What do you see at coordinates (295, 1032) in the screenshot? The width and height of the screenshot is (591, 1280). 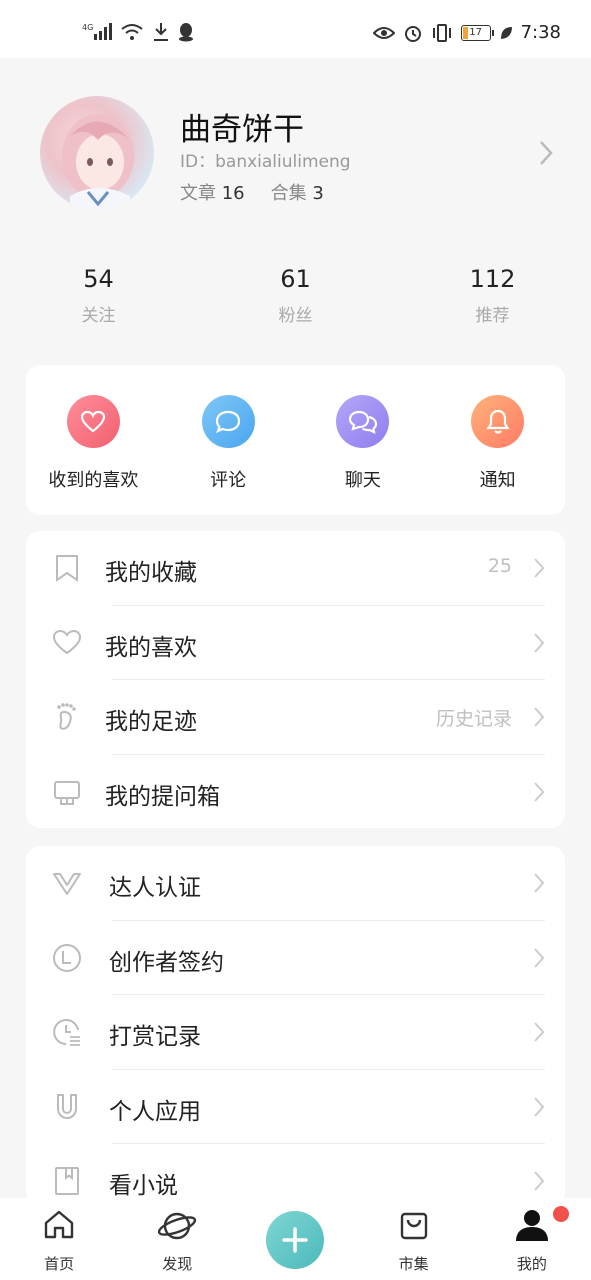 I see `list-item-reward-records: 打赏记录` at bounding box center [295, 1032].